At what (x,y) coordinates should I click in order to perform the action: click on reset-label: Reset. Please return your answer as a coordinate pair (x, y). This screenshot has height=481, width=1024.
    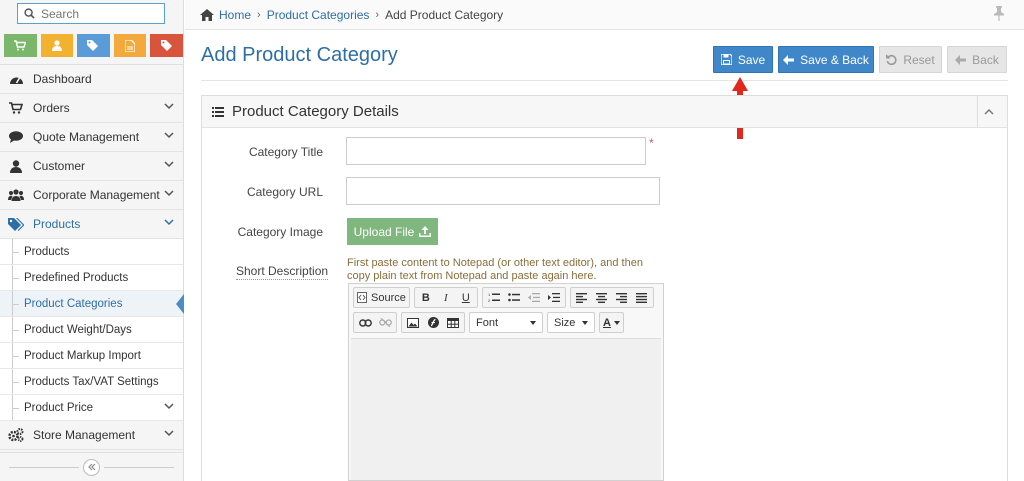
    Looking at the image, I should click on (919, 59).